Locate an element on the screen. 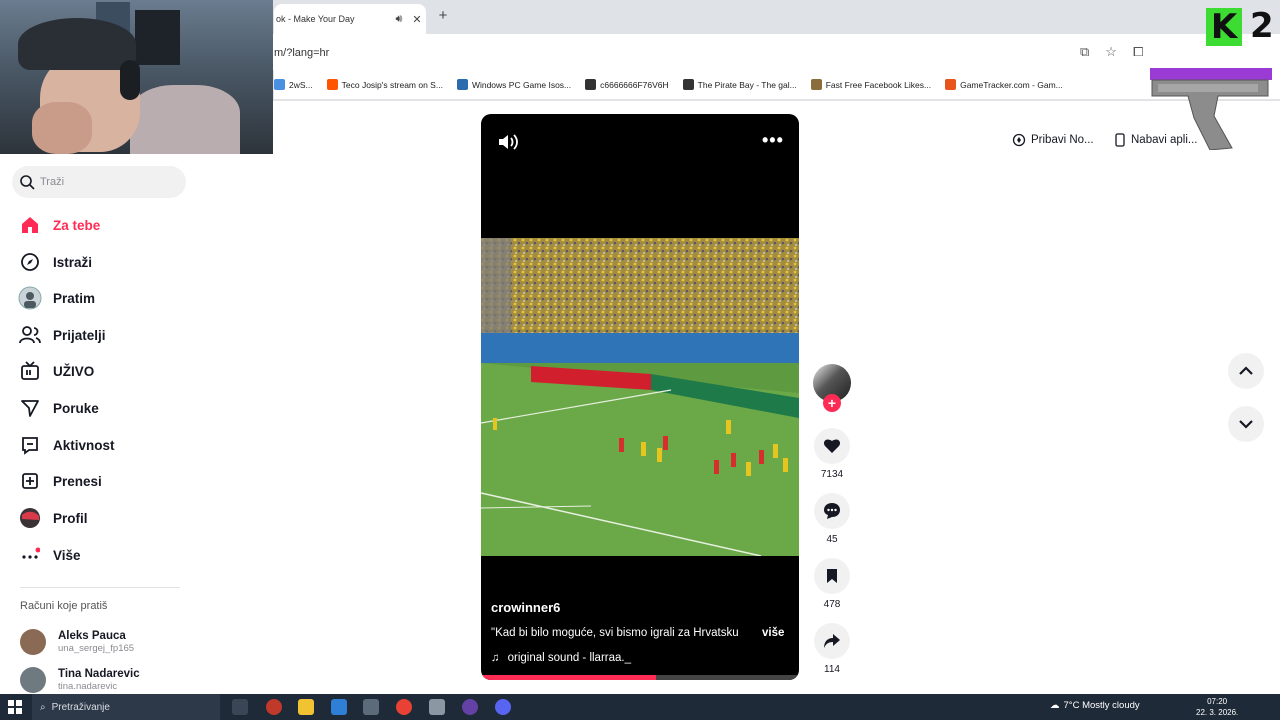  chevron-down-icon is located at coordinates (1246, 424).